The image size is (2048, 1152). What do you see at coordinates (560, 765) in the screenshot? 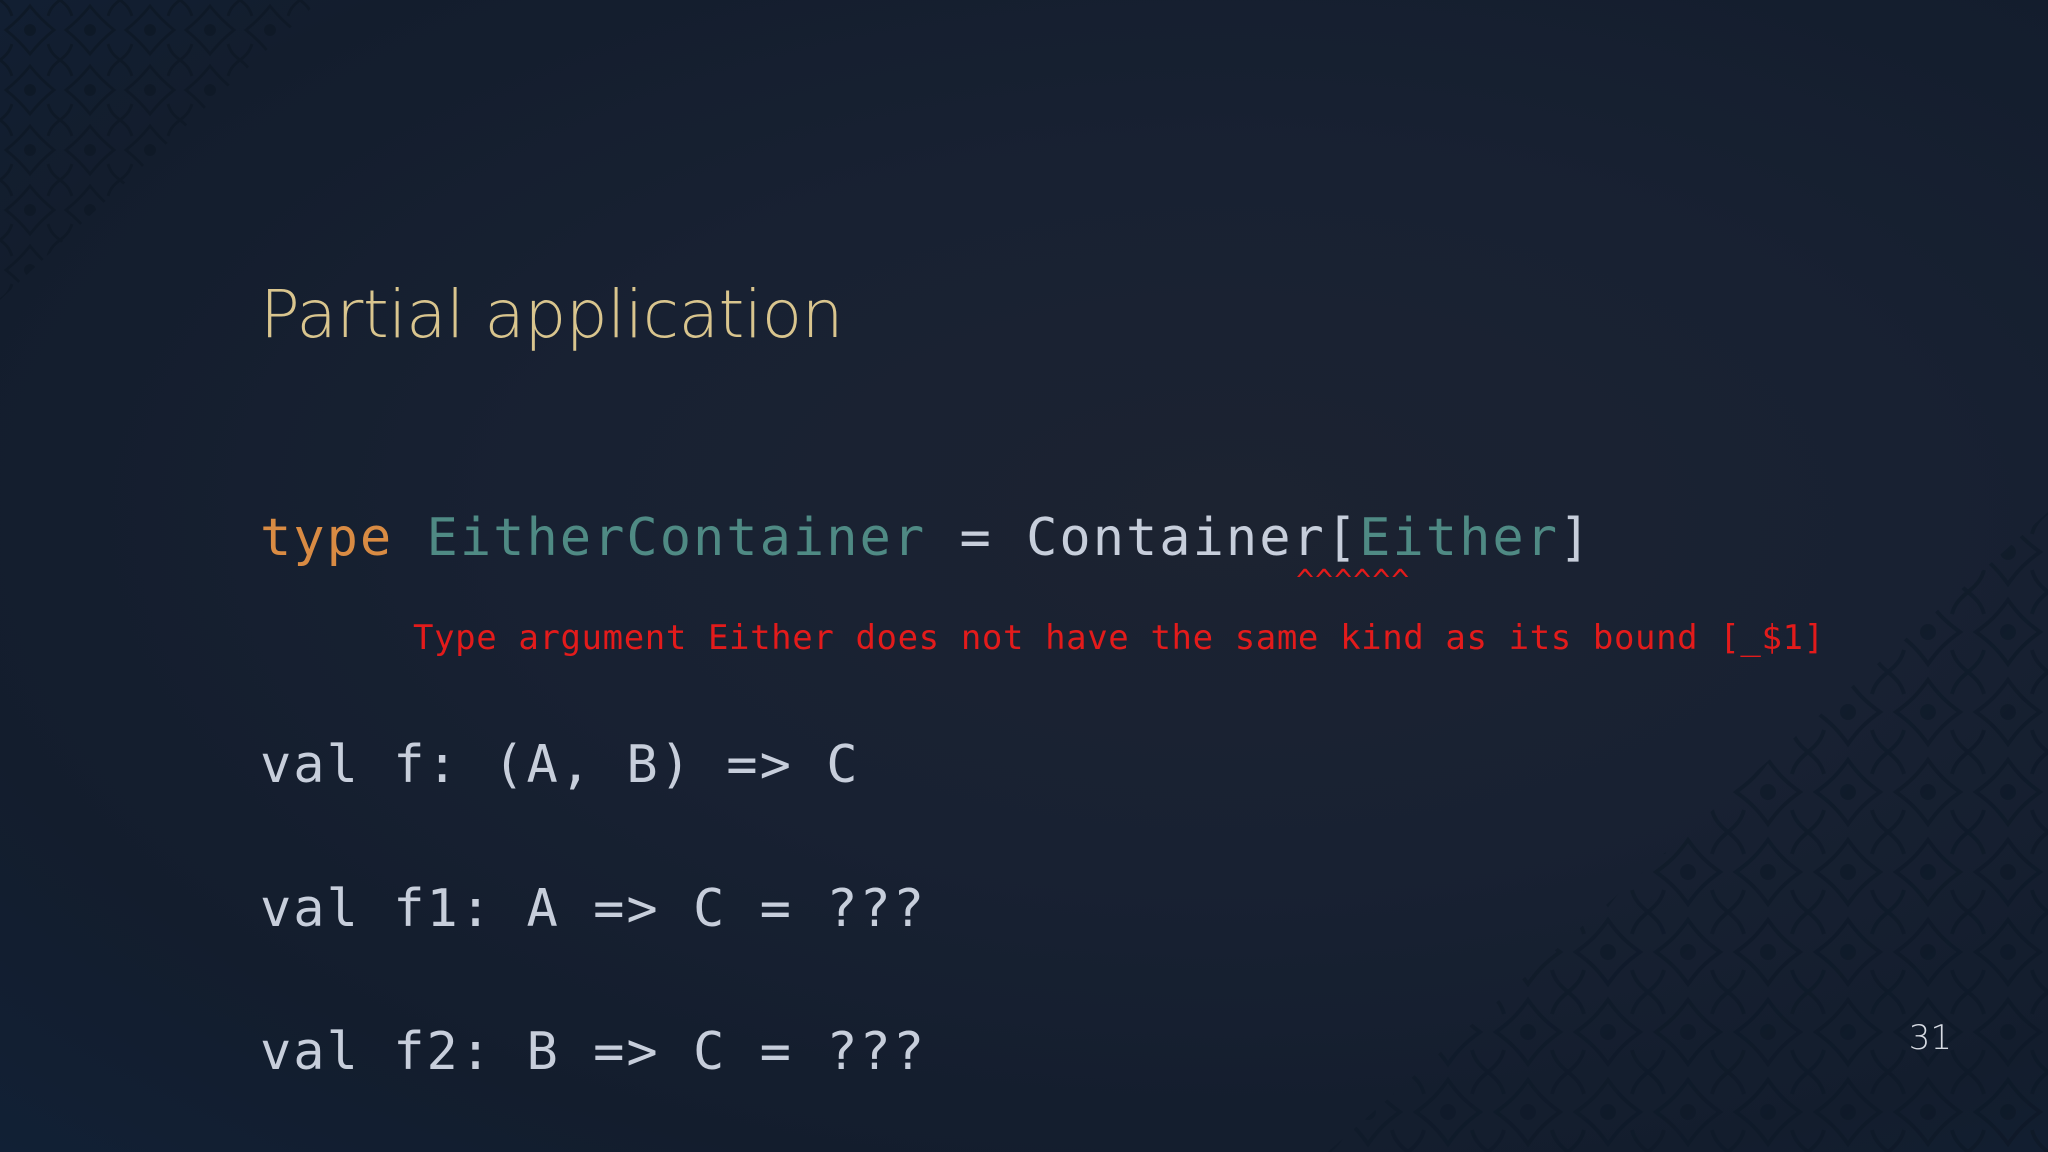
I see `code-line-f: val f: (A, B) => C` at bounding box center [560, 765].